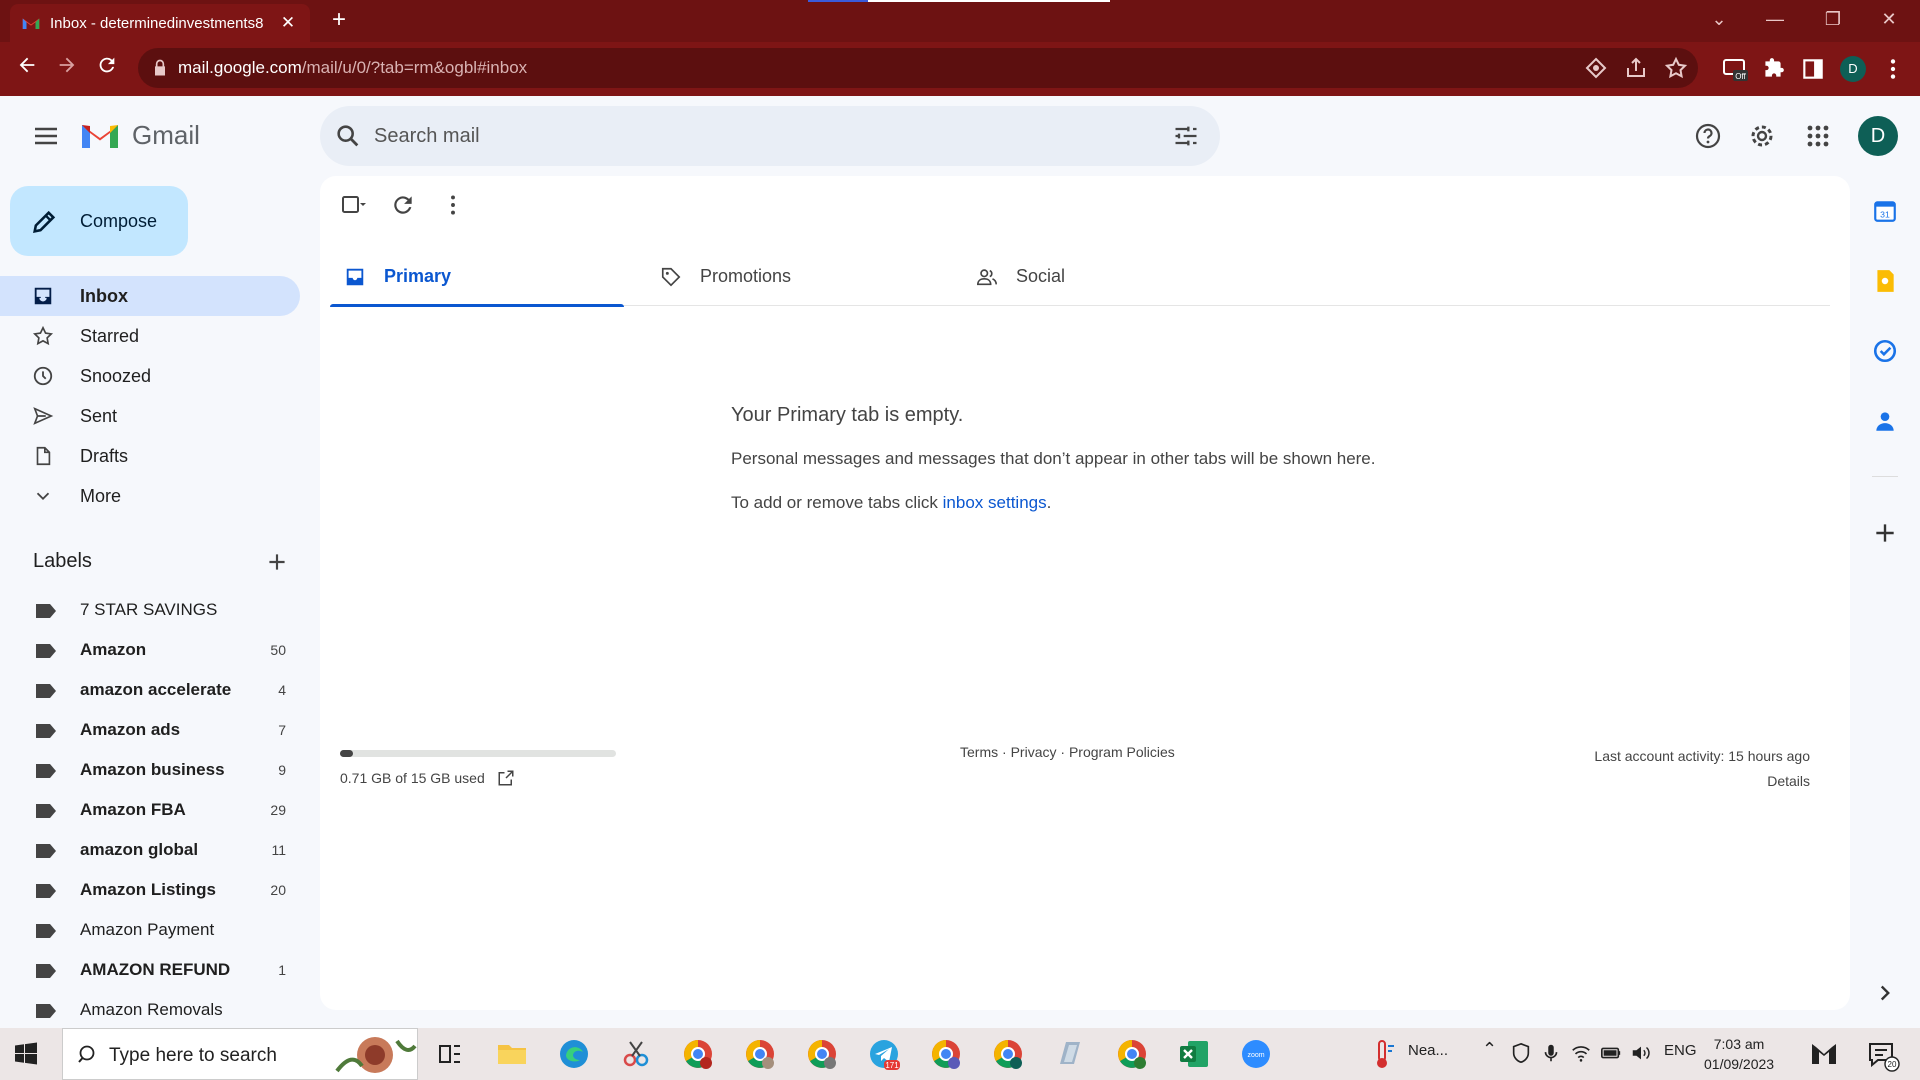  I want to click on input-language: ENG, so click(1680, 1050).